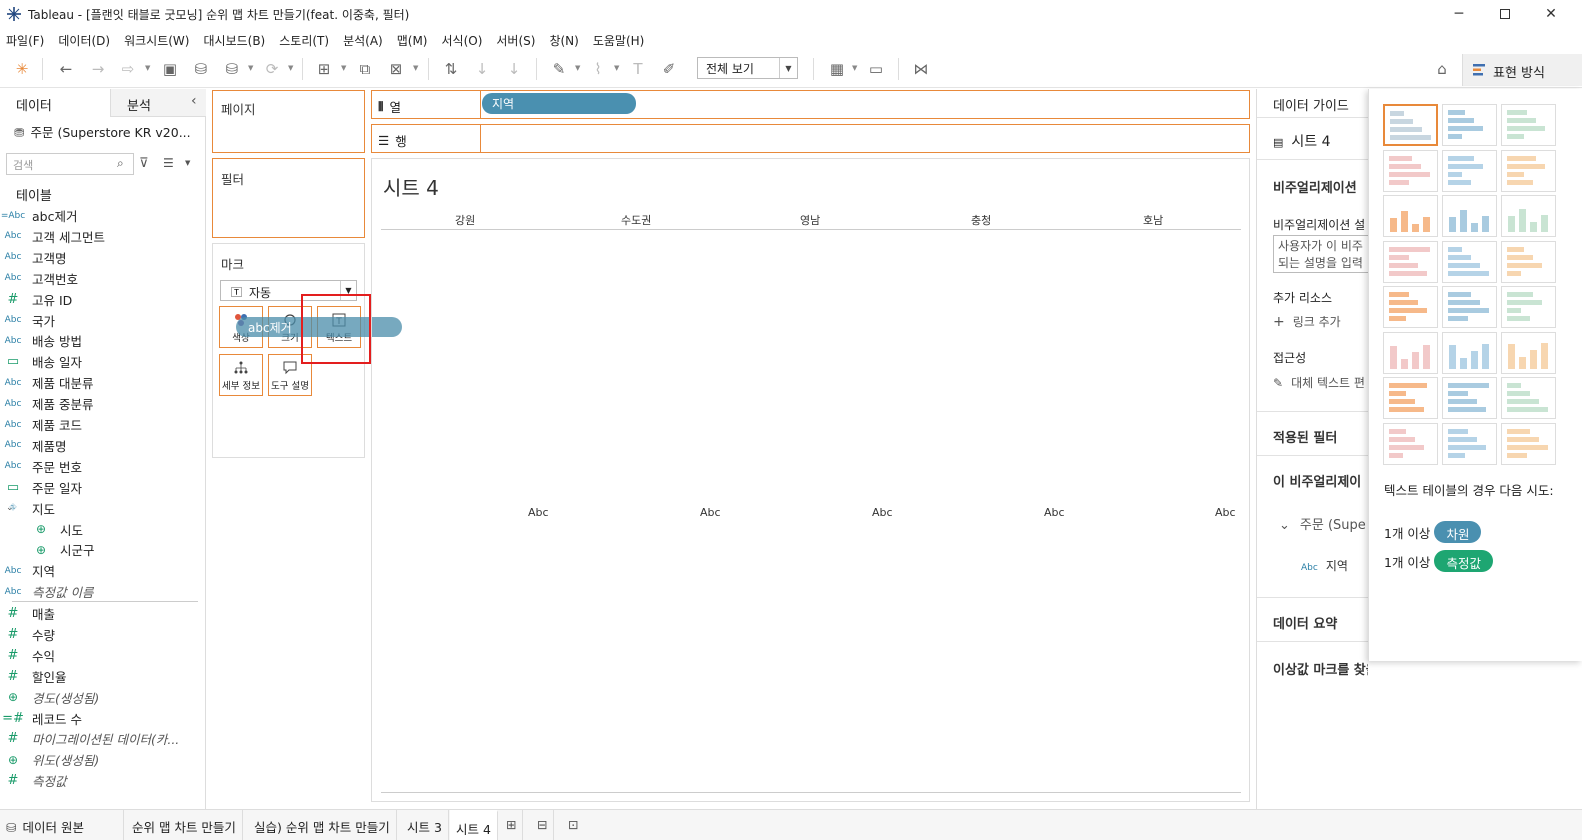 Image resolution: width=1582 pixels, height=840 pixels. Describe the element at coordinates (102, 759) in the screenshot. I see `field-item: ⊕ 위도(생성됨)` at that location.